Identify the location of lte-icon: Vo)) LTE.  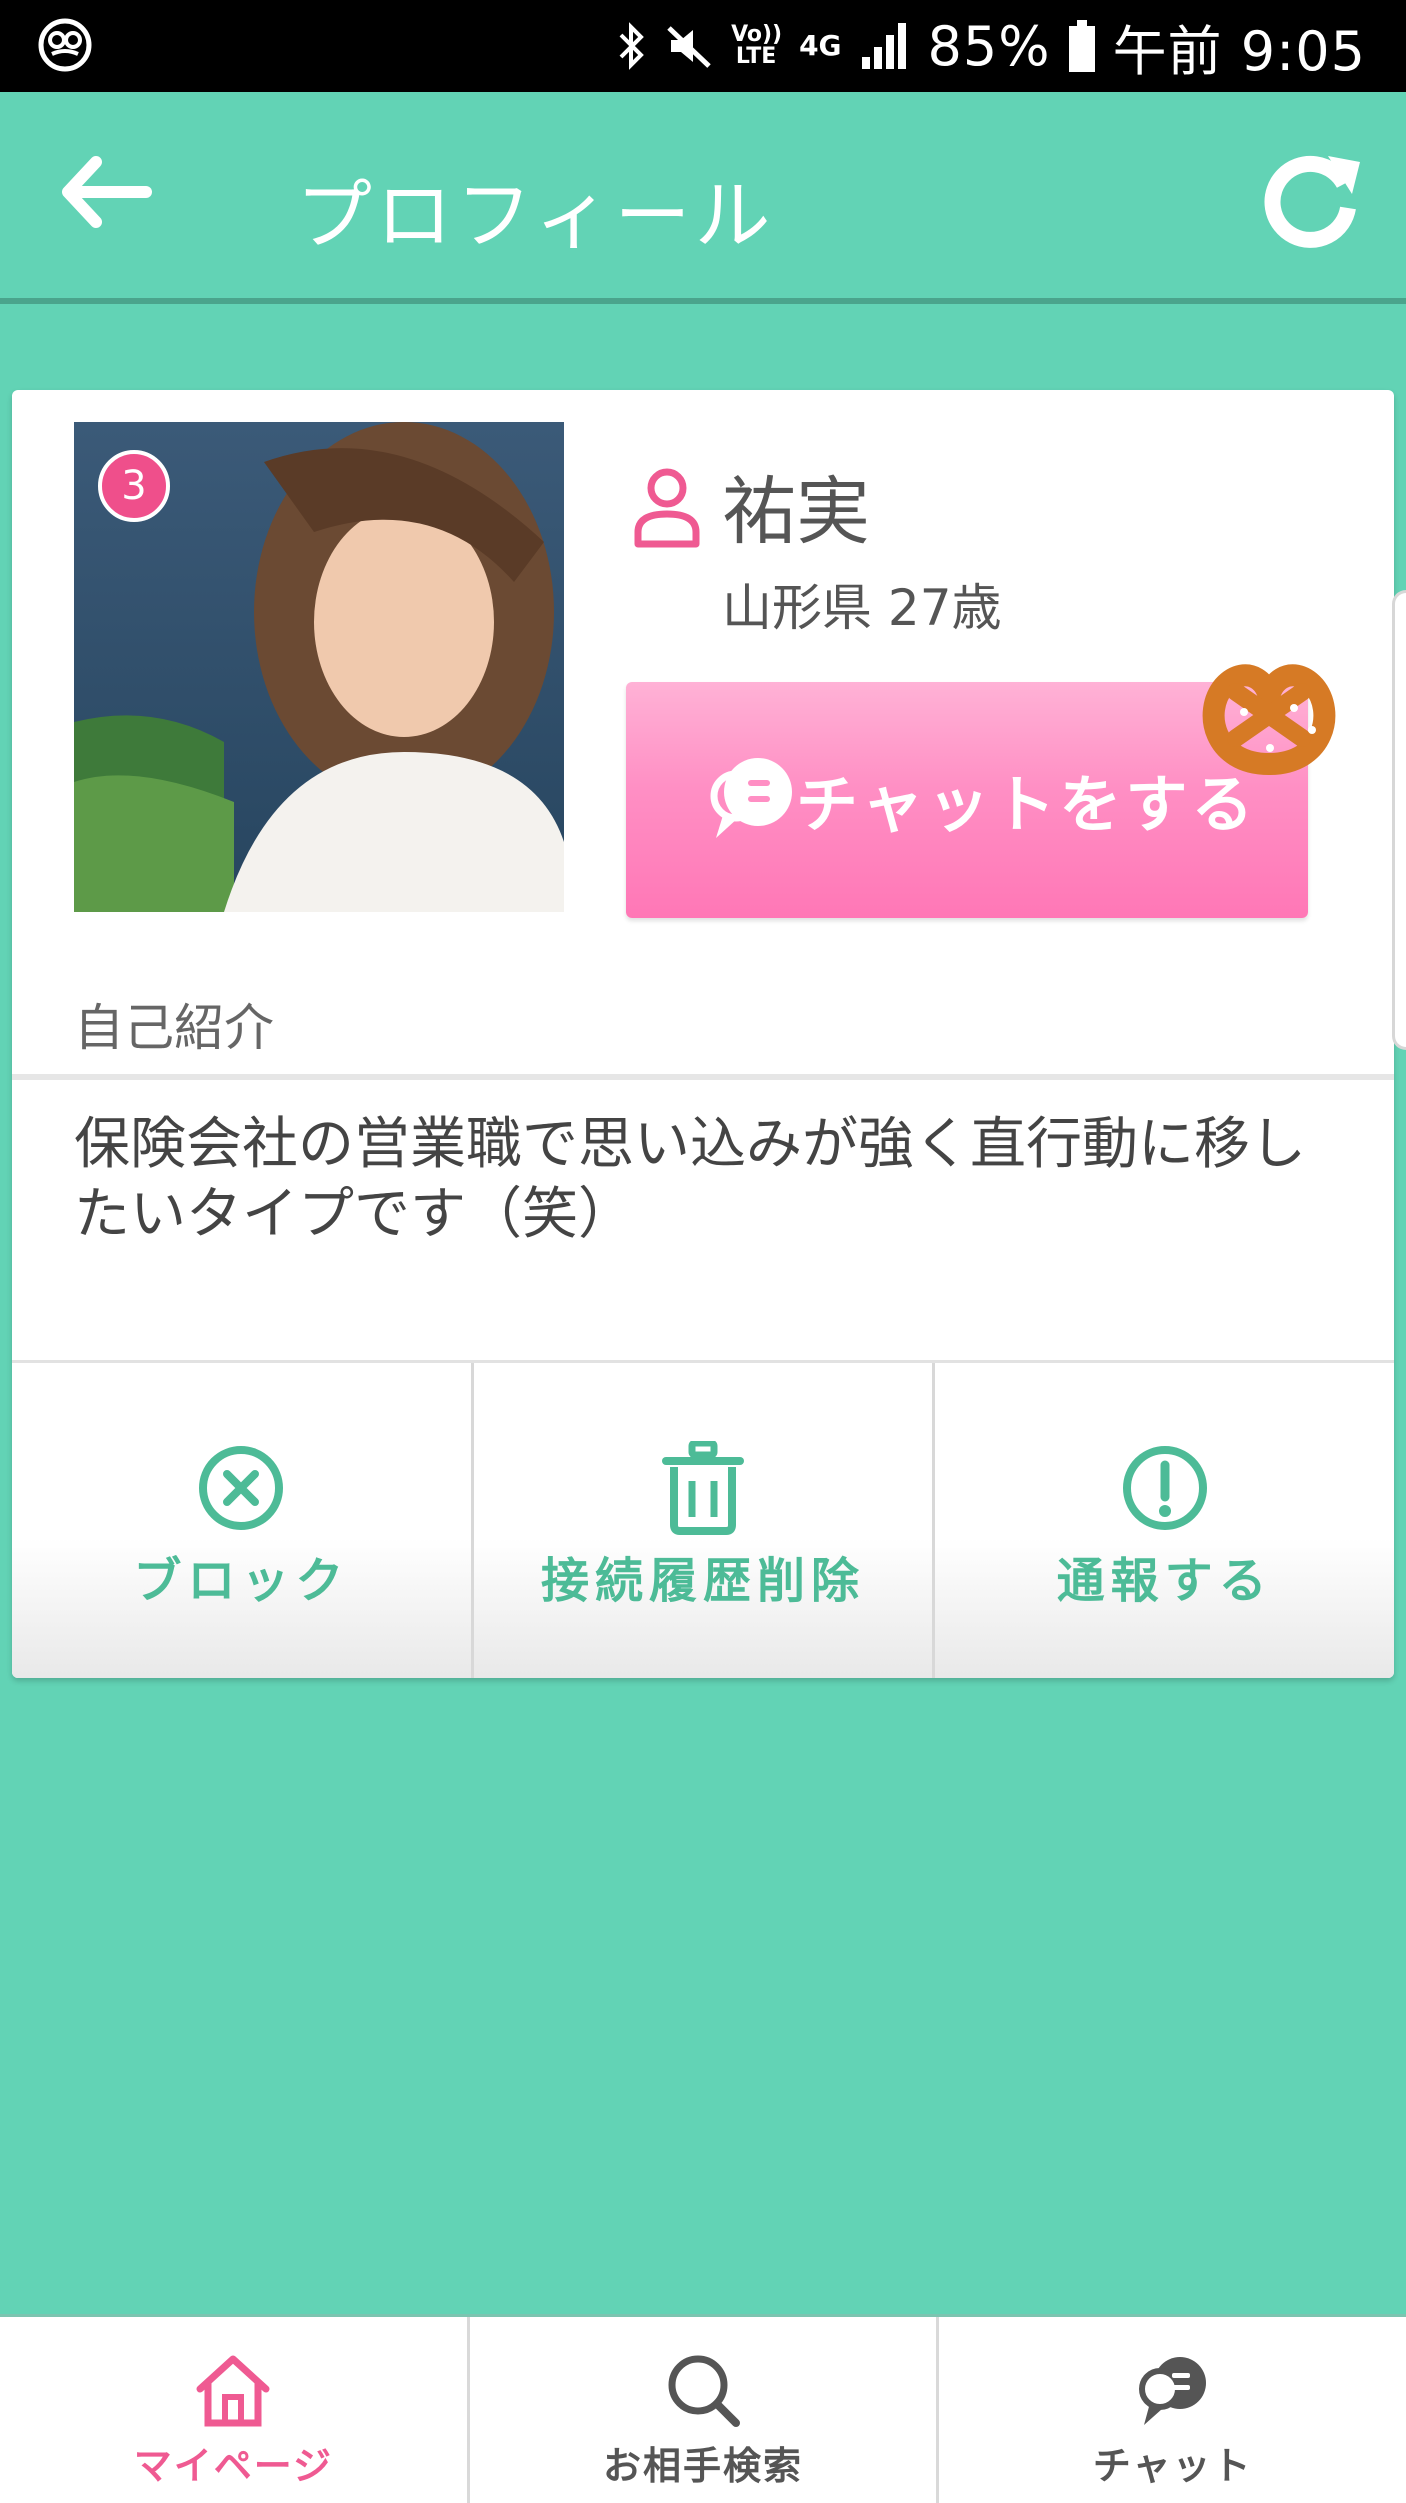
(757, 45).